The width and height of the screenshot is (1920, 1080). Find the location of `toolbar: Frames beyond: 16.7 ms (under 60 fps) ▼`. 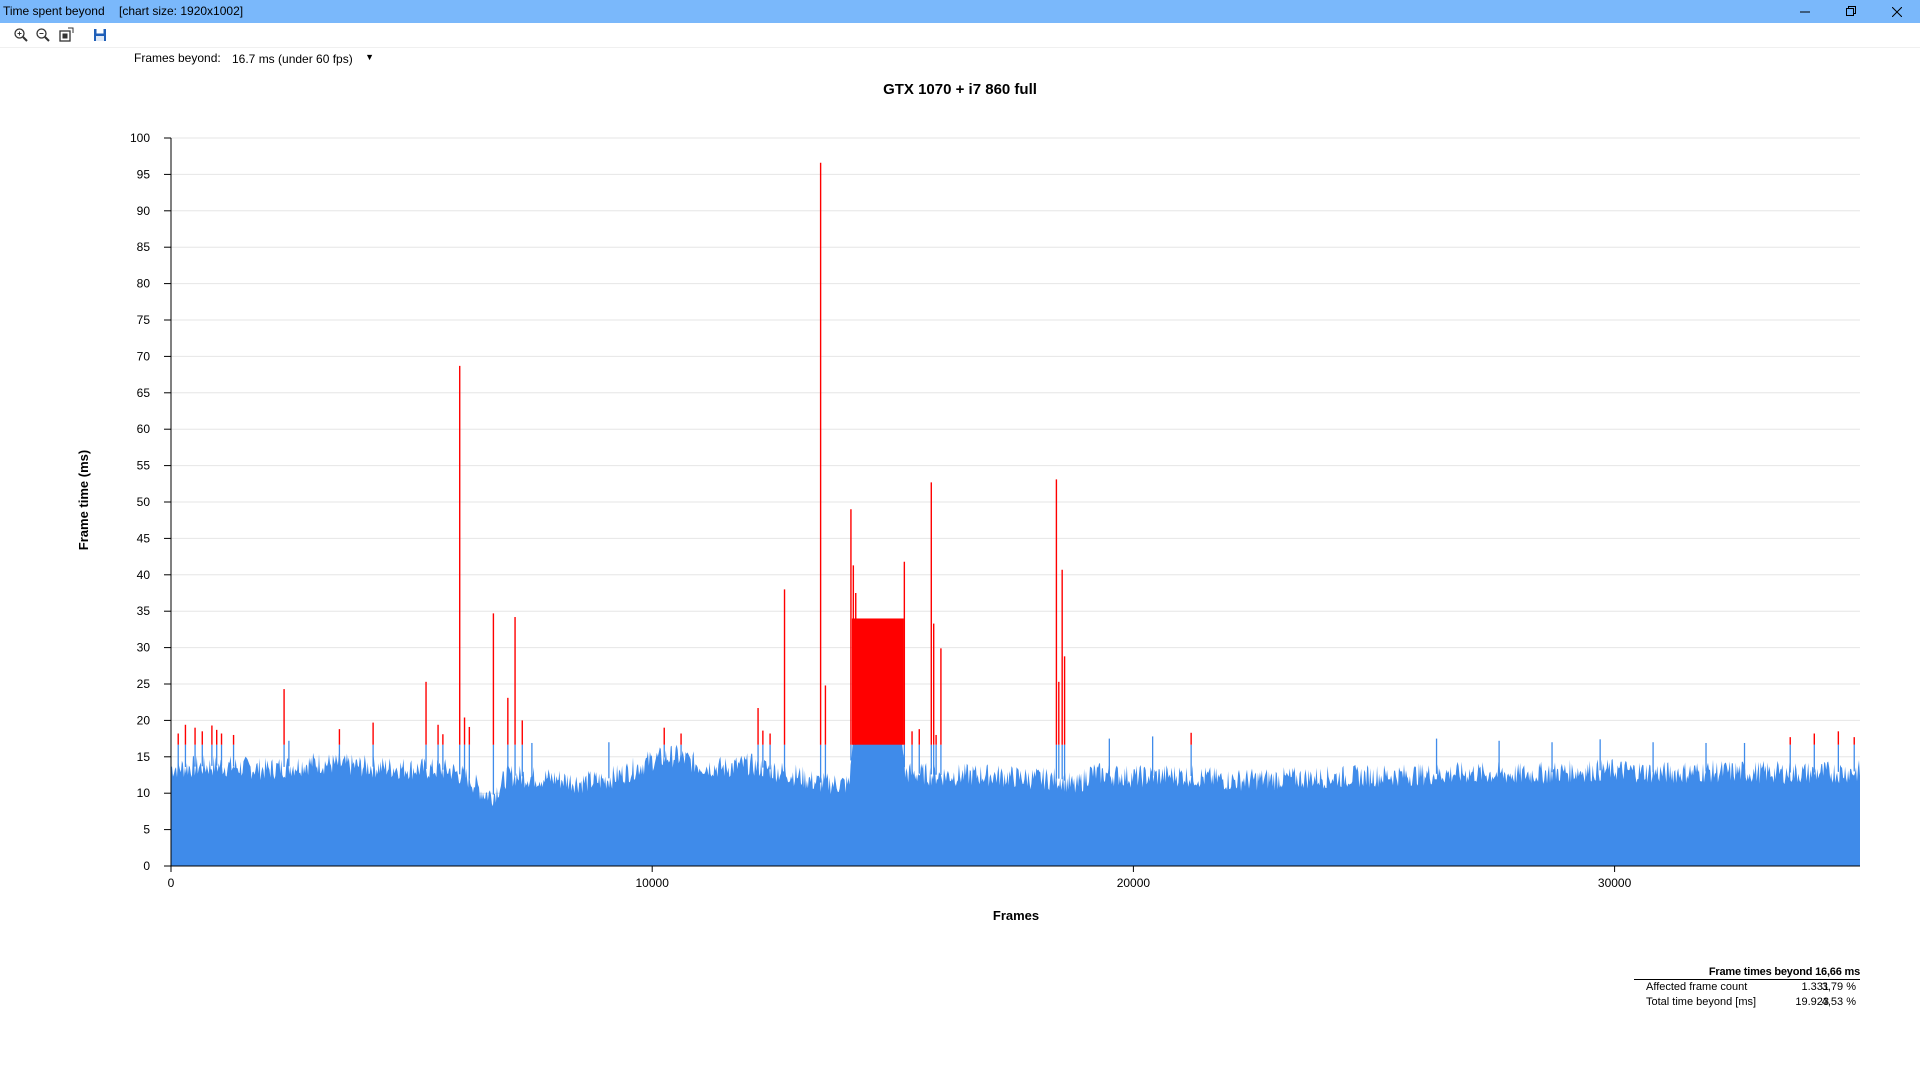

toolbar: Frames beyond: 16.7 ms (under 60 fps) ▼ is located at coordinates (960, 44).